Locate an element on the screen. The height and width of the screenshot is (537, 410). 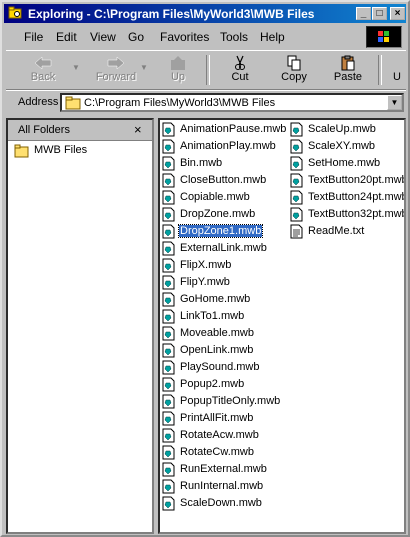
standard-toolbar: Back ▼ Forward ▼ Up Cut Copy Paste U is located at coordinates (206, 70).